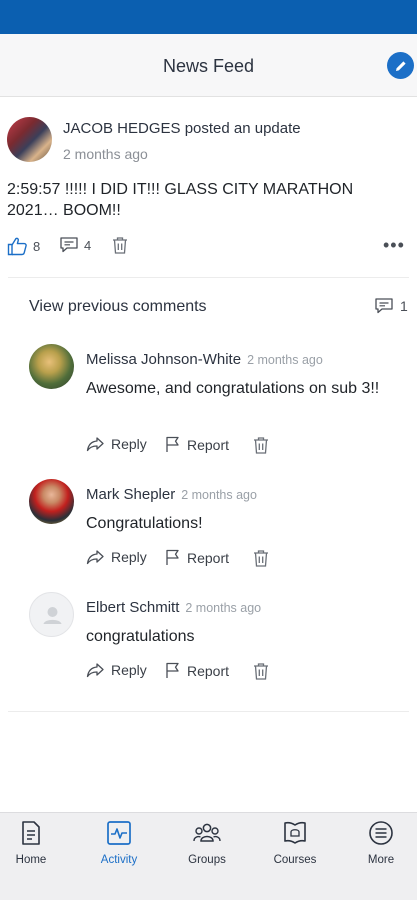 The height and width of the screenshot is (900, 417). I want to click on top-header: News Feed, so click(208, 65).